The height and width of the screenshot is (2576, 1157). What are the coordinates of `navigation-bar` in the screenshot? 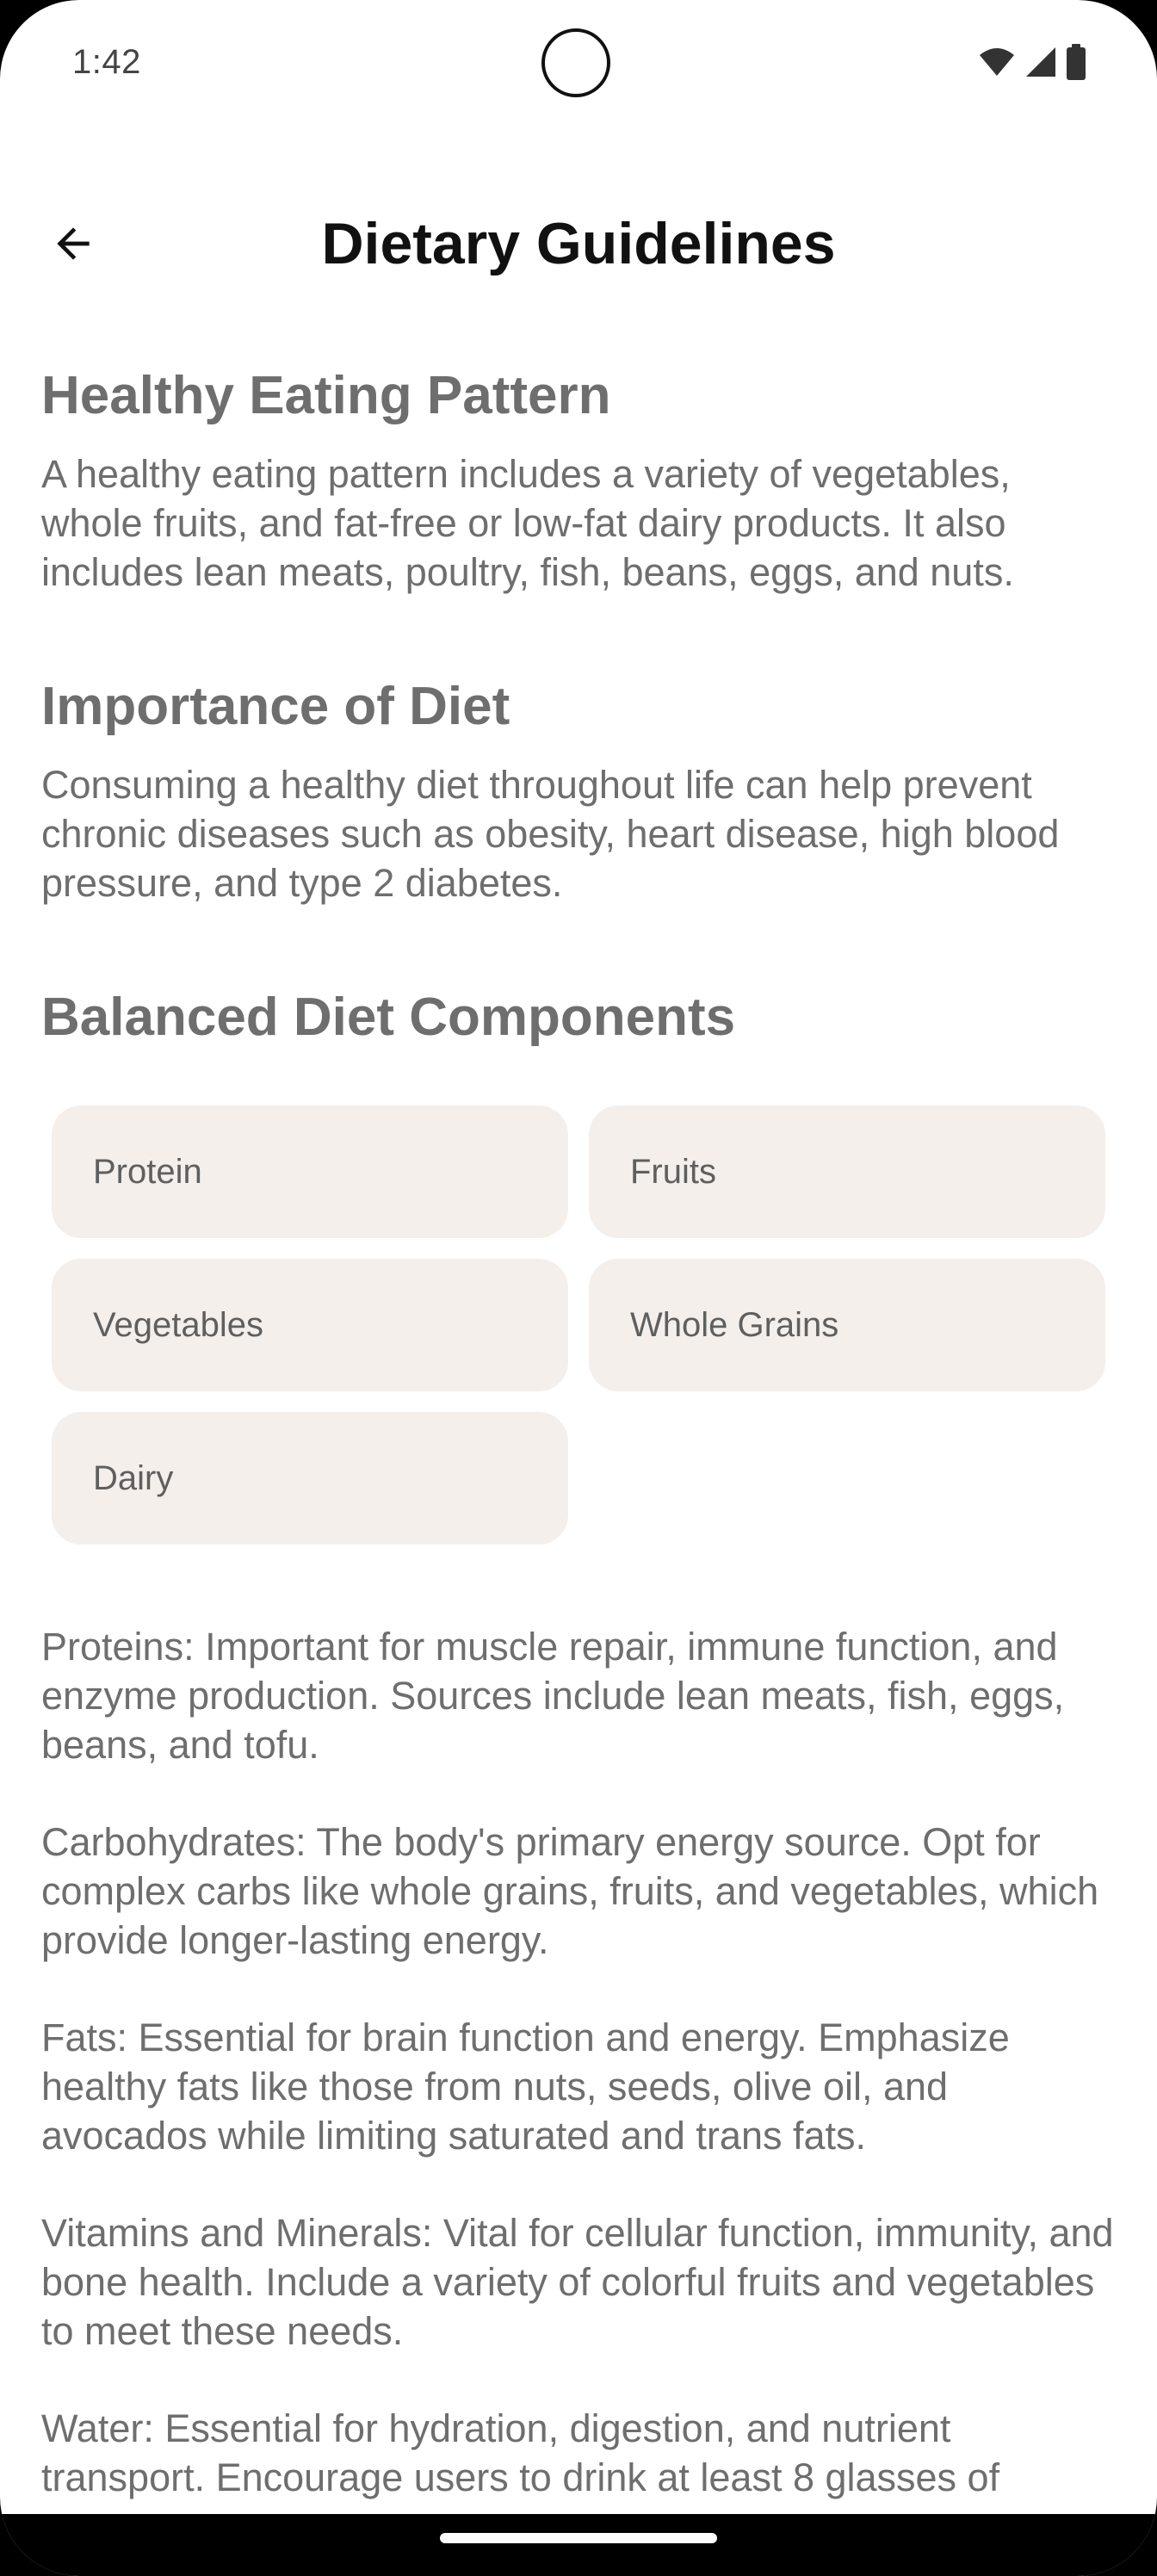 It's located at (579, 2545).